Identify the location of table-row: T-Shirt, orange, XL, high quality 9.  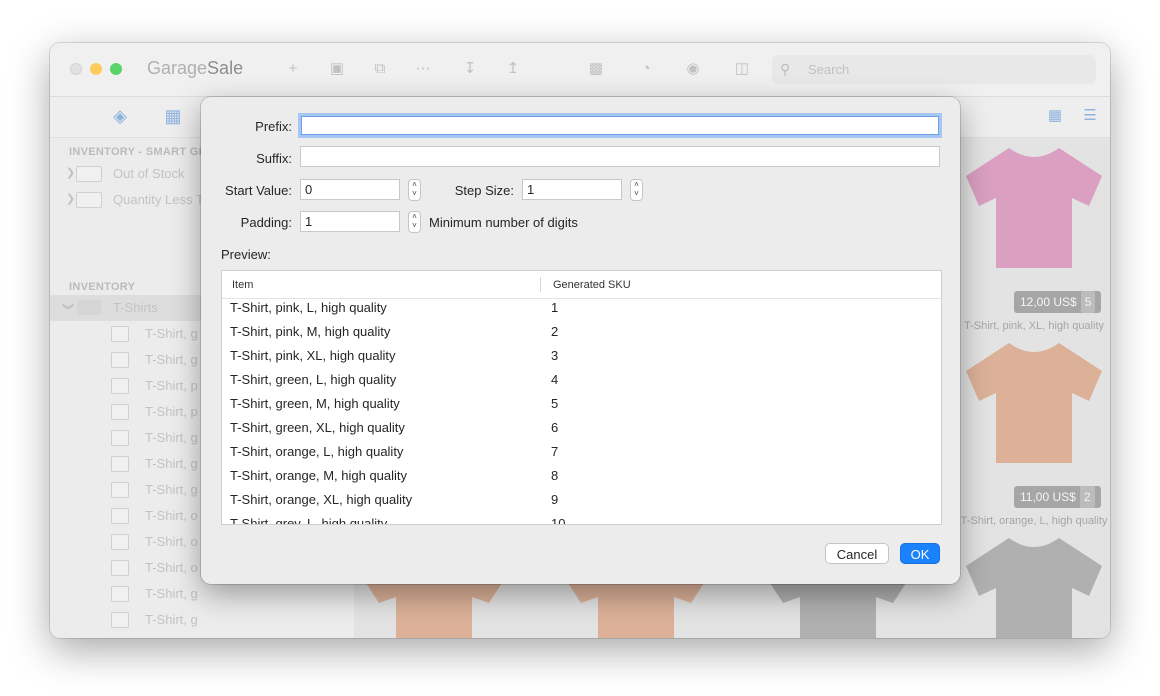
(581, 502).